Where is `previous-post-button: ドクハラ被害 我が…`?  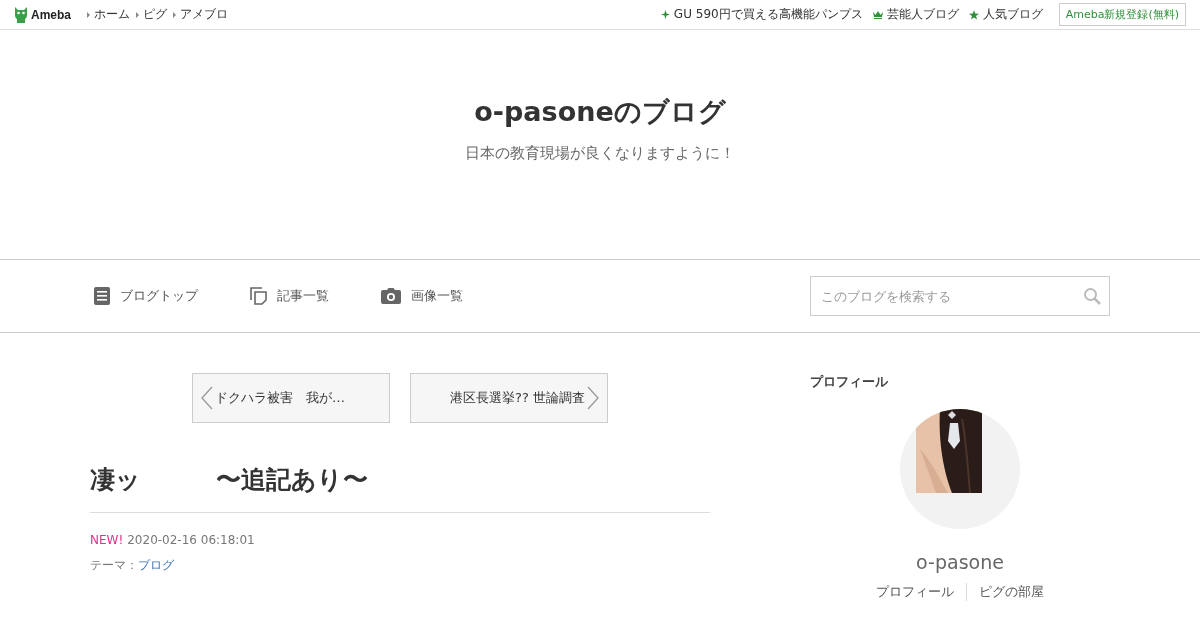 previous-post-button: ドクハラ被害 我が… is located at coordinates (291, 398).